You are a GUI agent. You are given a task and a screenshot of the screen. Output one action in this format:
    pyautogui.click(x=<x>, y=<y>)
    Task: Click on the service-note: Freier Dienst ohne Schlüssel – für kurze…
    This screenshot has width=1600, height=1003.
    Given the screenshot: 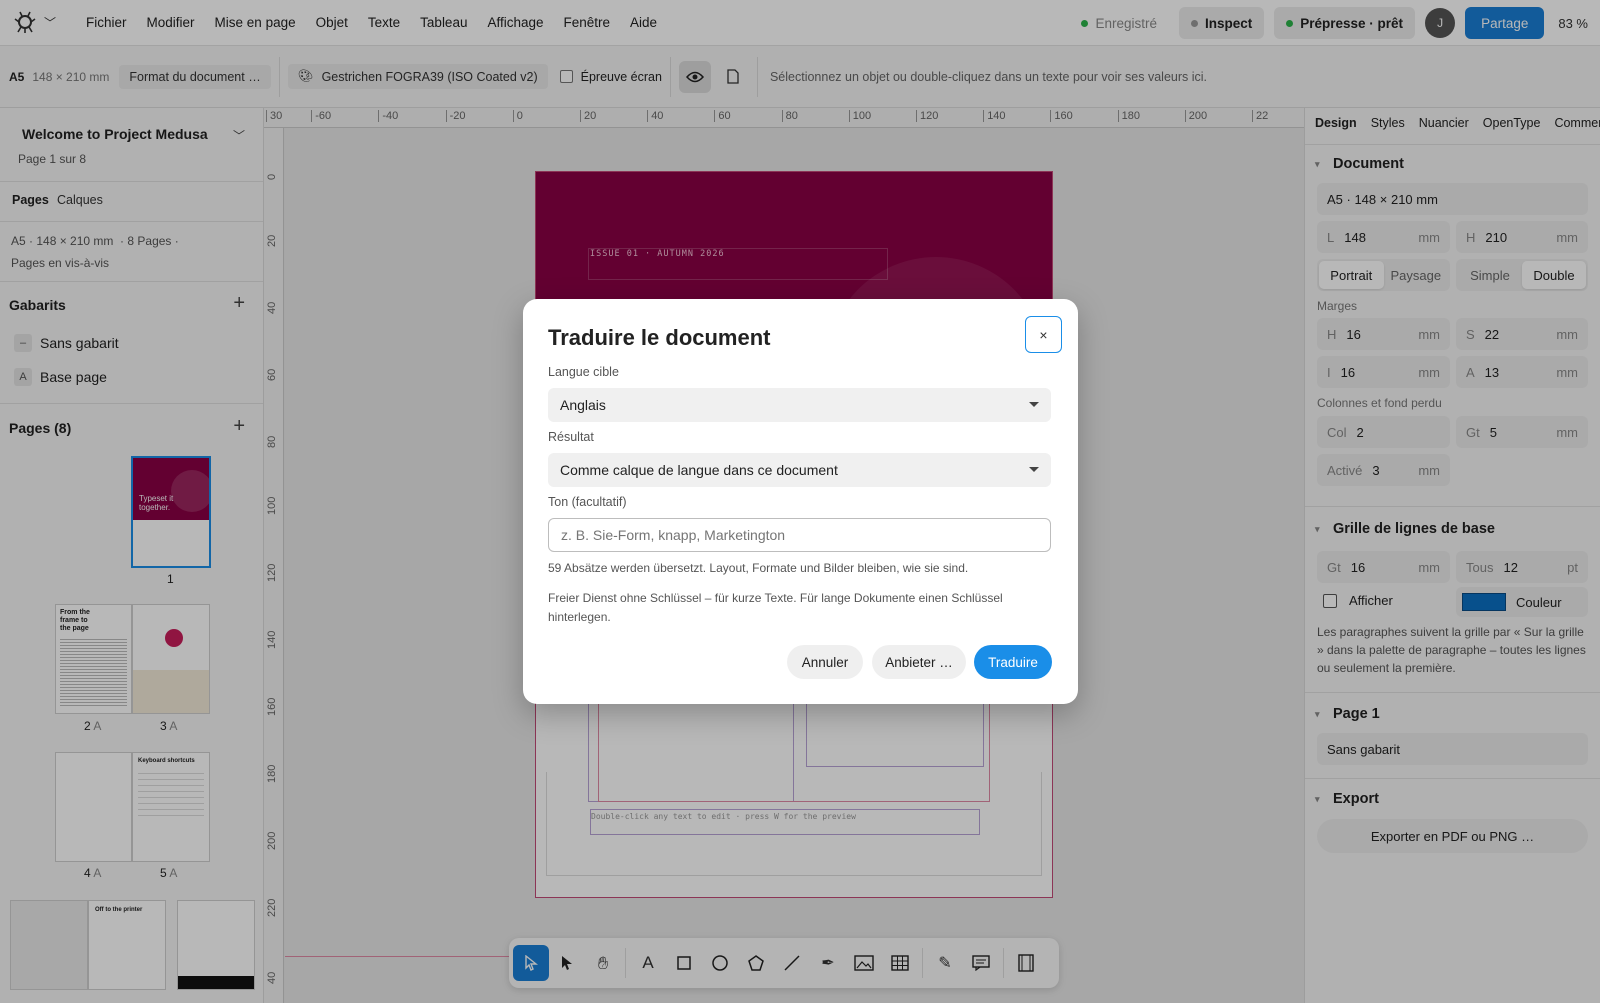 What is the action you would take?
    pyautogui.click(x=775, y=607)
    